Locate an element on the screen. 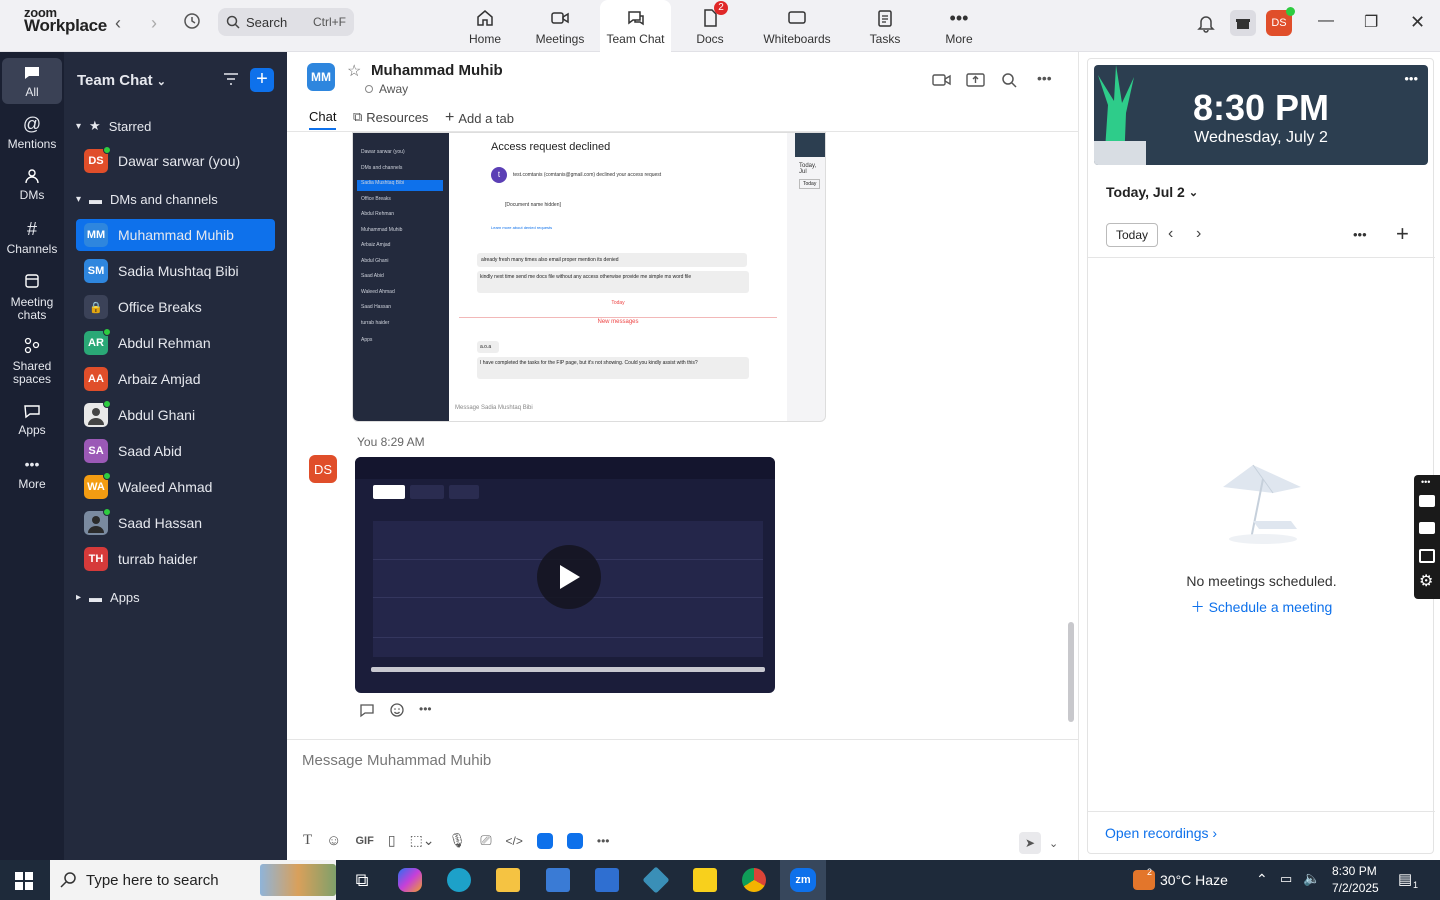 The image size is (1440, 900). chat-scrollbar is located at coordinates (1071, 672).